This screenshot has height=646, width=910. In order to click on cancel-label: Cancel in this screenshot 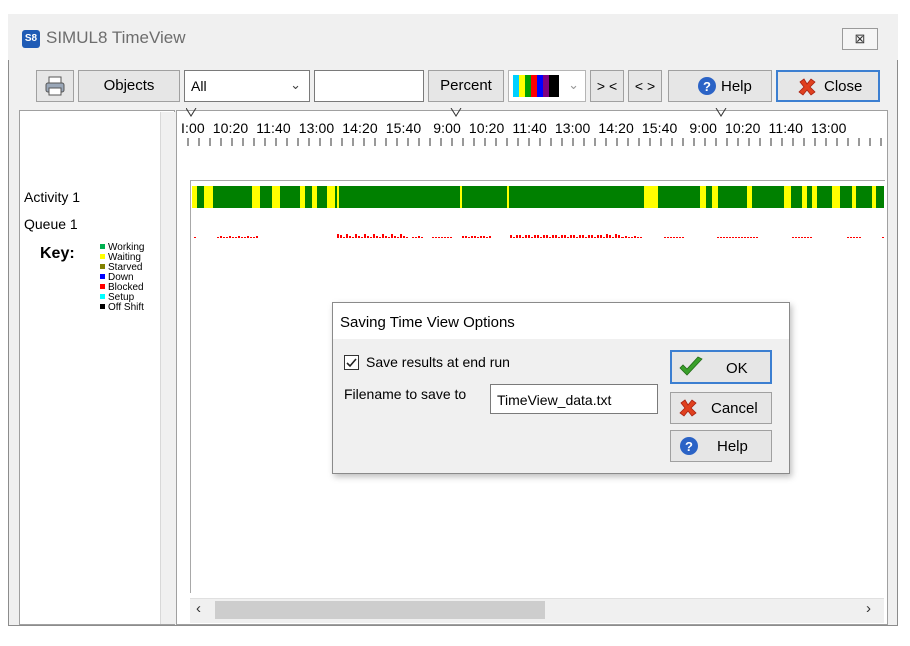, I will do `click(734, 408)`.